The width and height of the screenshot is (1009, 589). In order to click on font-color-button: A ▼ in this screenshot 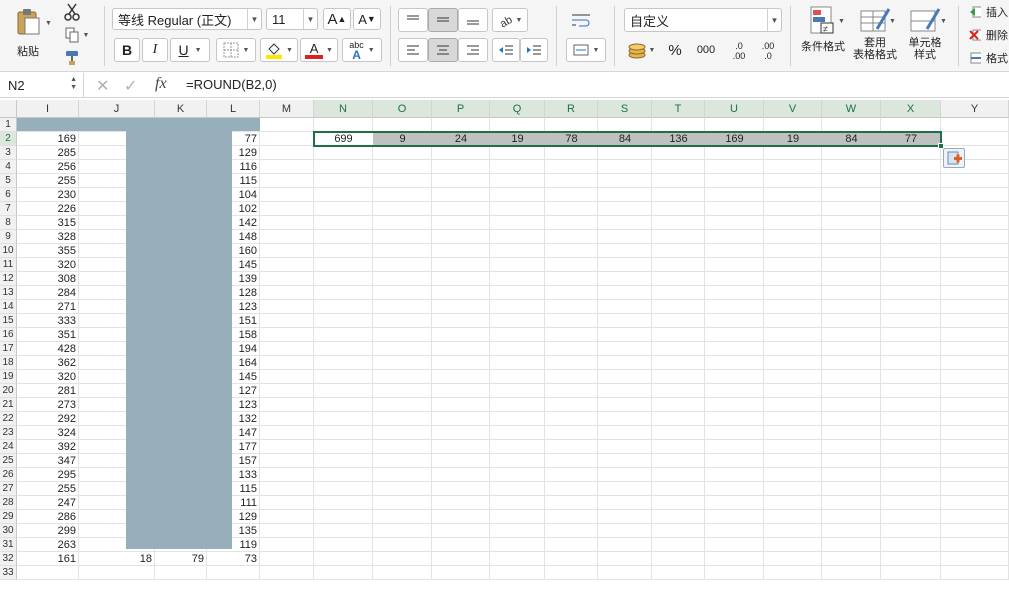, I will do `click(319, 50)`.